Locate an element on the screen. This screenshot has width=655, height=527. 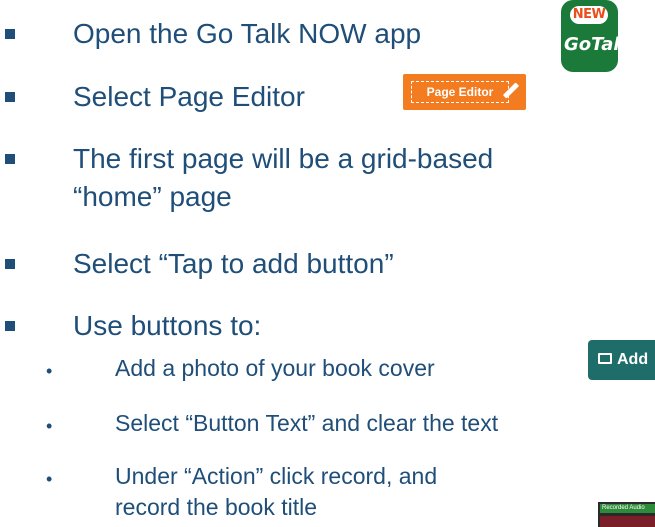
gotalk-now-app-icon: NEW GoTalk is located at coordinates (589, 36).